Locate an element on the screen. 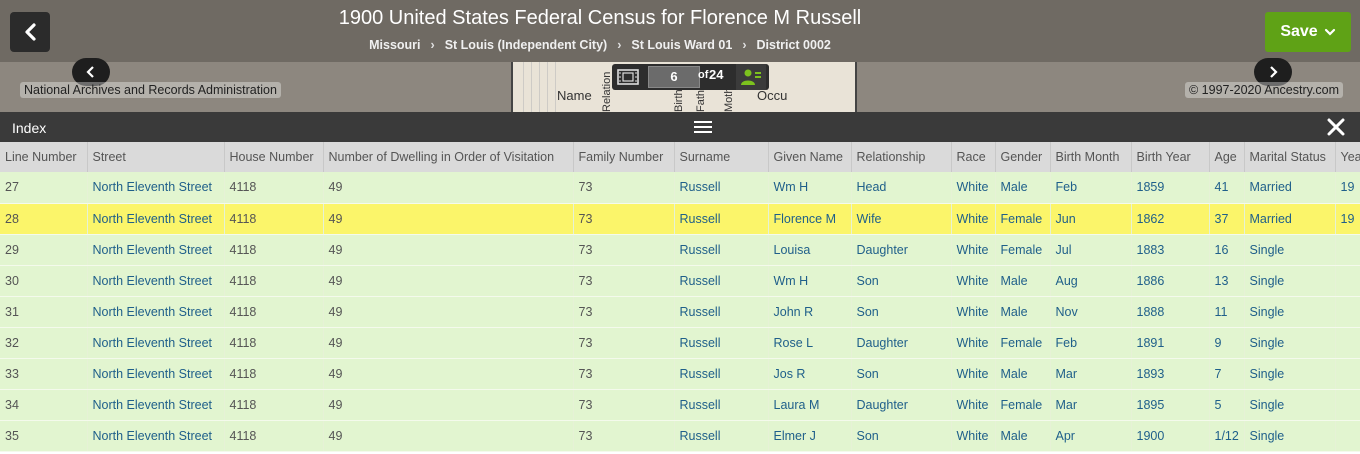 This screenshot has height=454, width=1360. column-header-house-number: House Number is located at coordinates (274, 157).